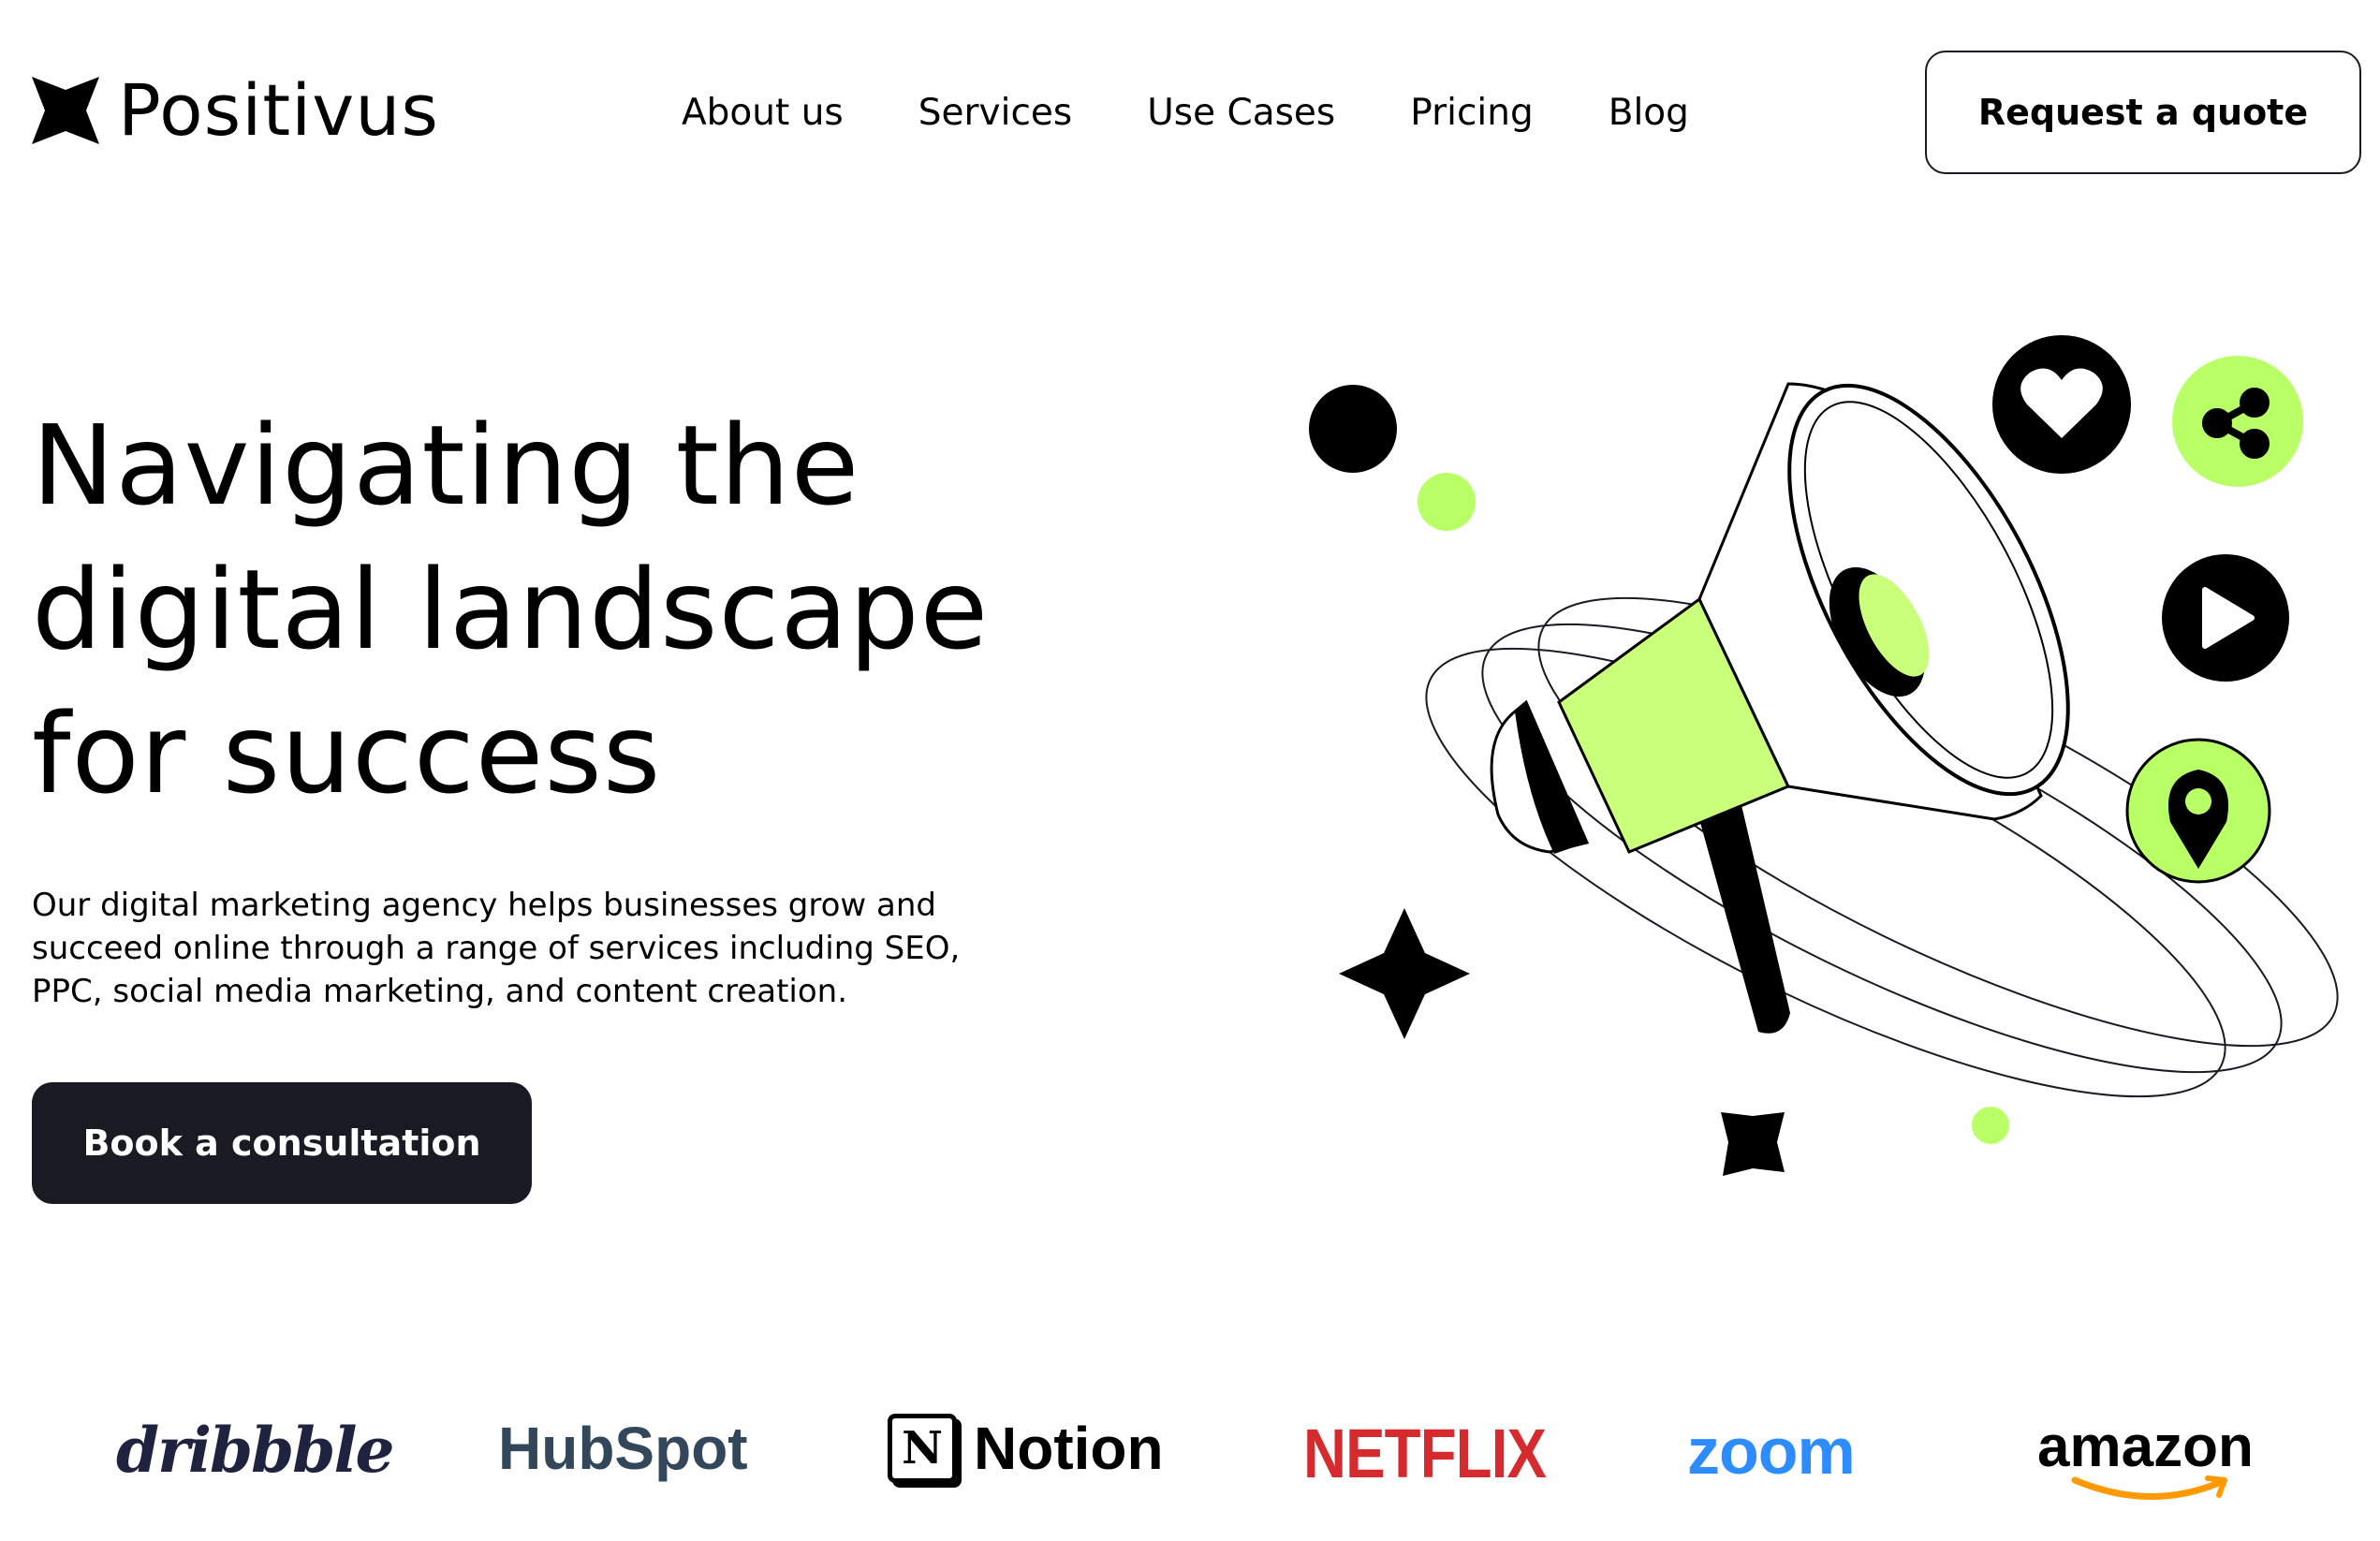 The image size is (2380, 1541). Describe the element at coordinates (282, 1143) in the screenshot. I see `book-consultation-button: Book a consultation` at that location.